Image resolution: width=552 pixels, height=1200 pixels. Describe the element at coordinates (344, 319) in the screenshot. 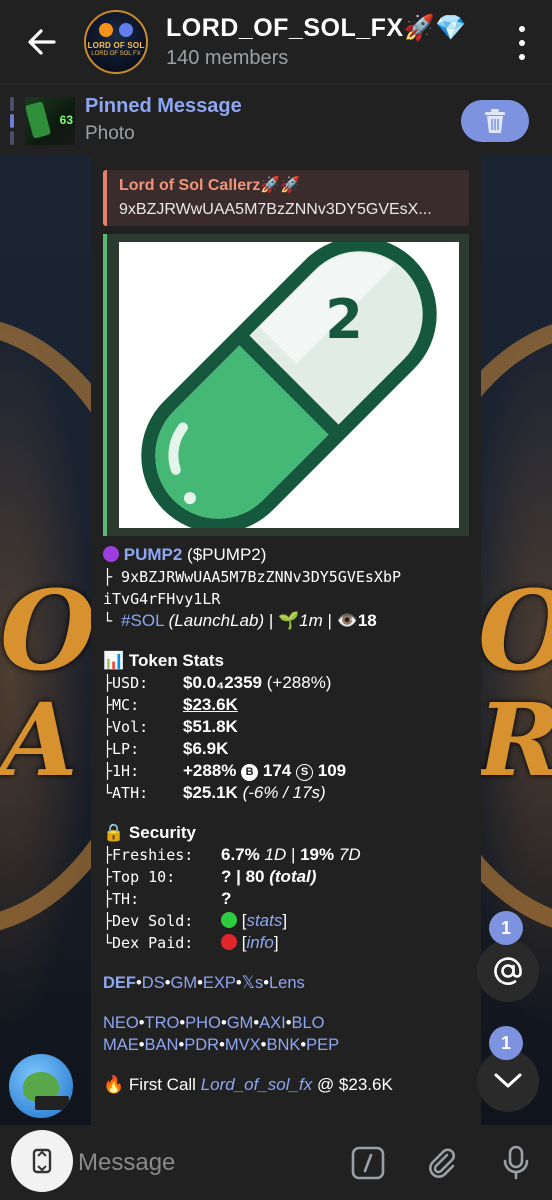

I see `pill-number: 2` at that location.